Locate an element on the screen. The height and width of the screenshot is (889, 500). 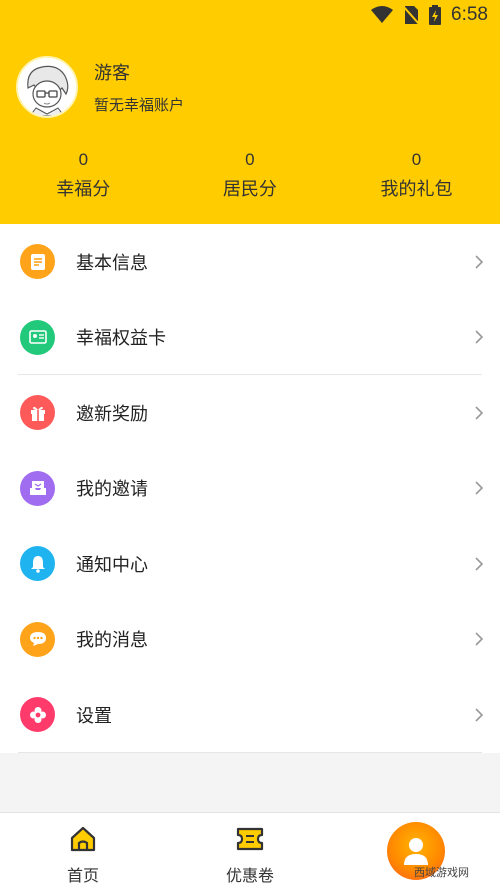
stat-label: 幸福分 is located at coordinates (83, 189).